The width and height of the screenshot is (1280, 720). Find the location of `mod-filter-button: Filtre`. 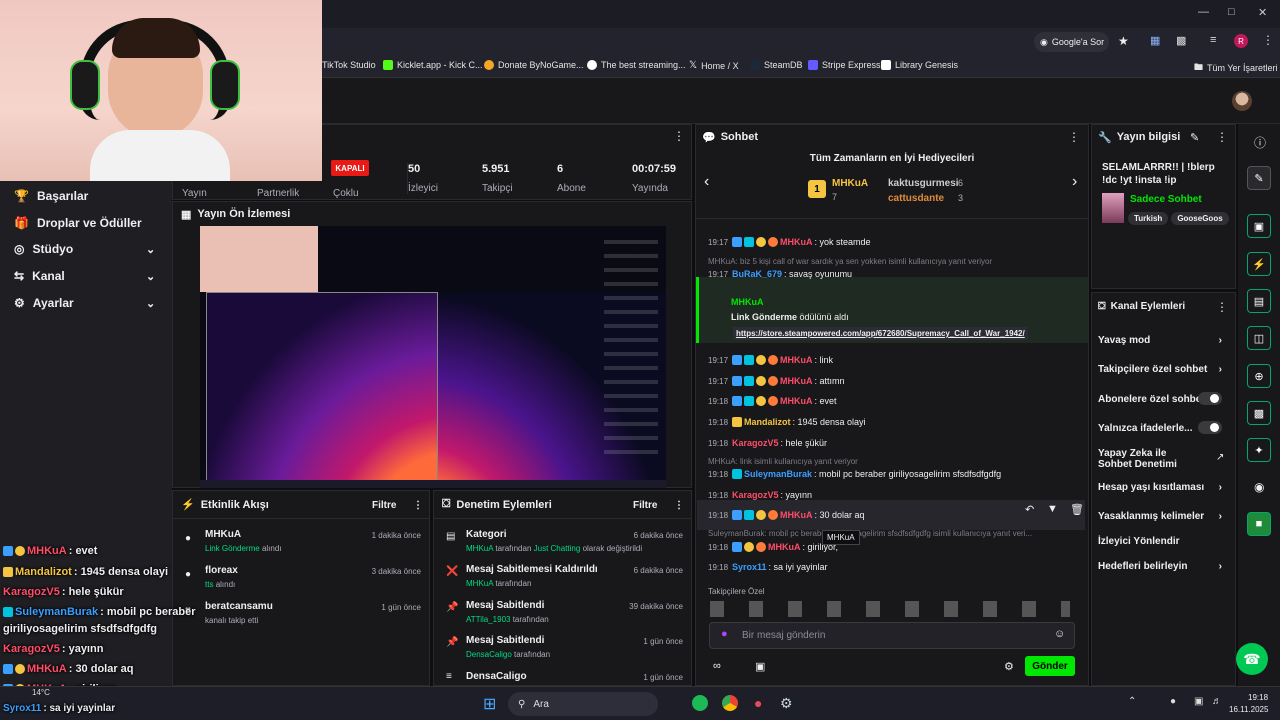

mod-filter-button: Filtre is located at coordinates (645, 505).